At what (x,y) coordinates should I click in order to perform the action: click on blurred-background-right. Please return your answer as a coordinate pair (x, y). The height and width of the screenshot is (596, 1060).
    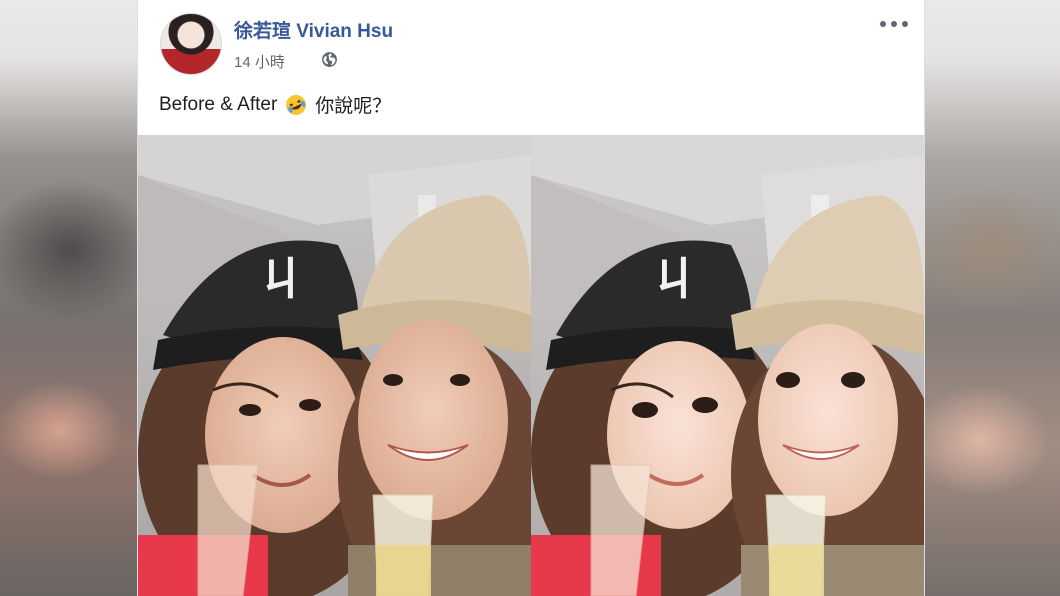
    Looking at the image, I should click on (990, 298).